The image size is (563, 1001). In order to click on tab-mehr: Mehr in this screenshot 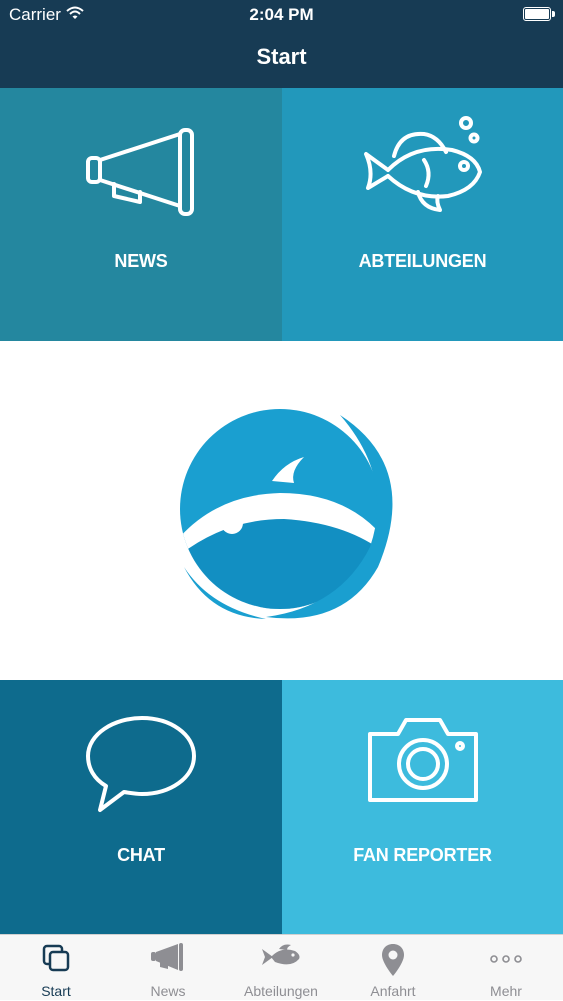, I will do `click(506, 968)`.